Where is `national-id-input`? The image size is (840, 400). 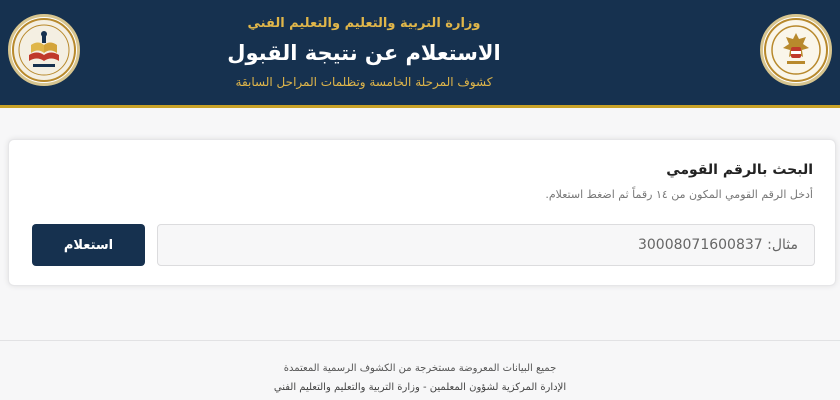 national-id-input is located at coordinates (486, 245).